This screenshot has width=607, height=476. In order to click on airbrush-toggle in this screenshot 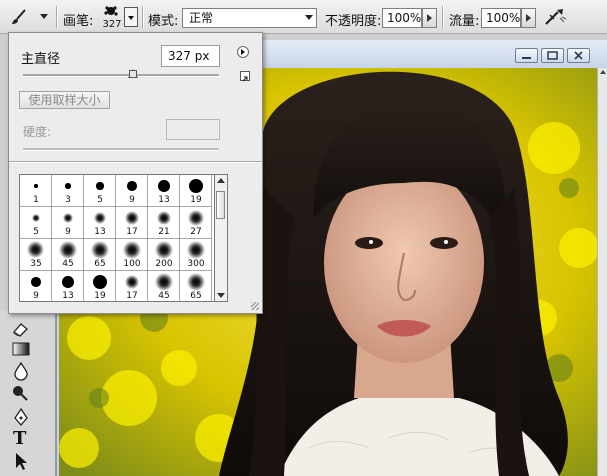, I will do `click(555, 17)`.